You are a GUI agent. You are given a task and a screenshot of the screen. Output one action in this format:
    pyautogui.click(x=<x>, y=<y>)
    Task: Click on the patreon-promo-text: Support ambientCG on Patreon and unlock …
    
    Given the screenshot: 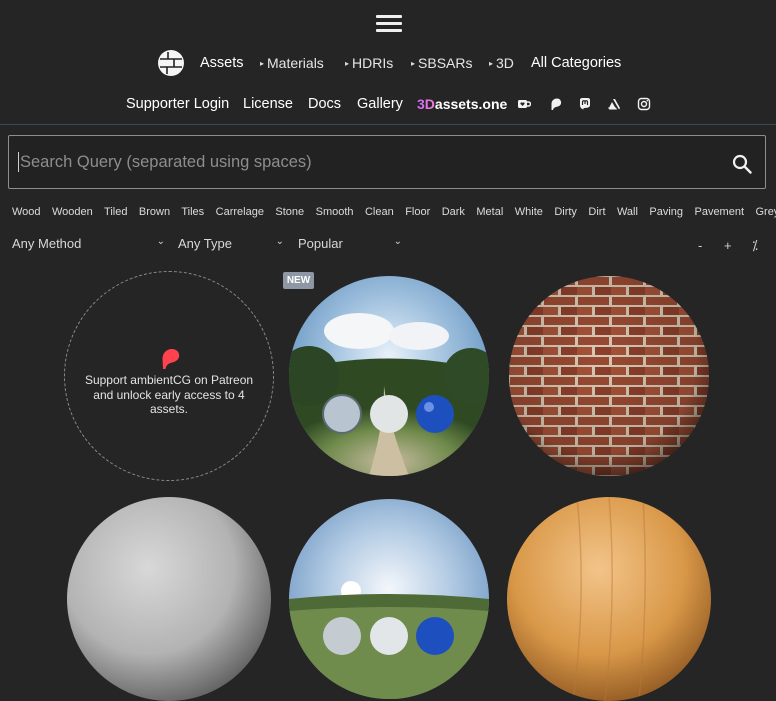 What is the action you would take?
    pyautogui.click(x=169, y=394)
    